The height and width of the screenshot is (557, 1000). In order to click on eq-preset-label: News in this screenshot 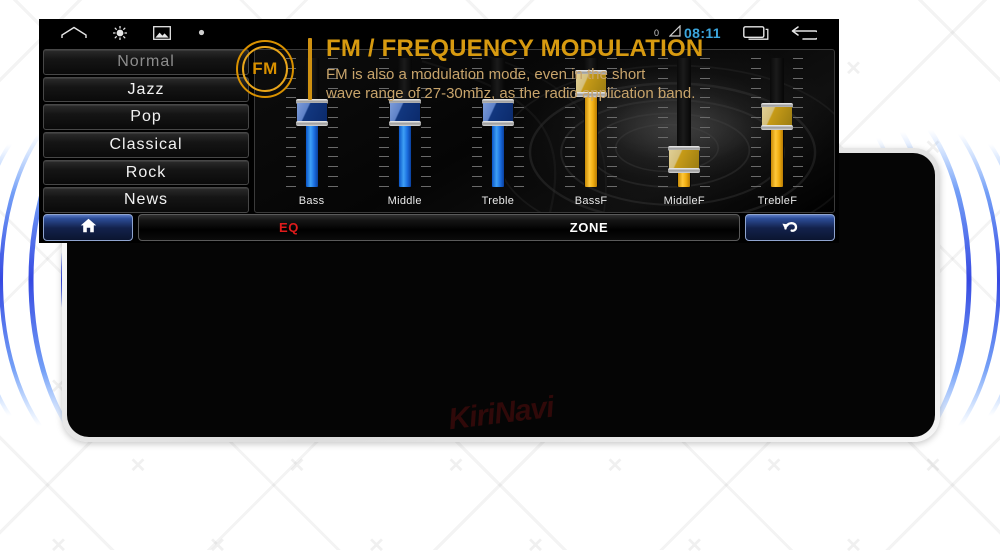, I will do `click(145, 200)`.